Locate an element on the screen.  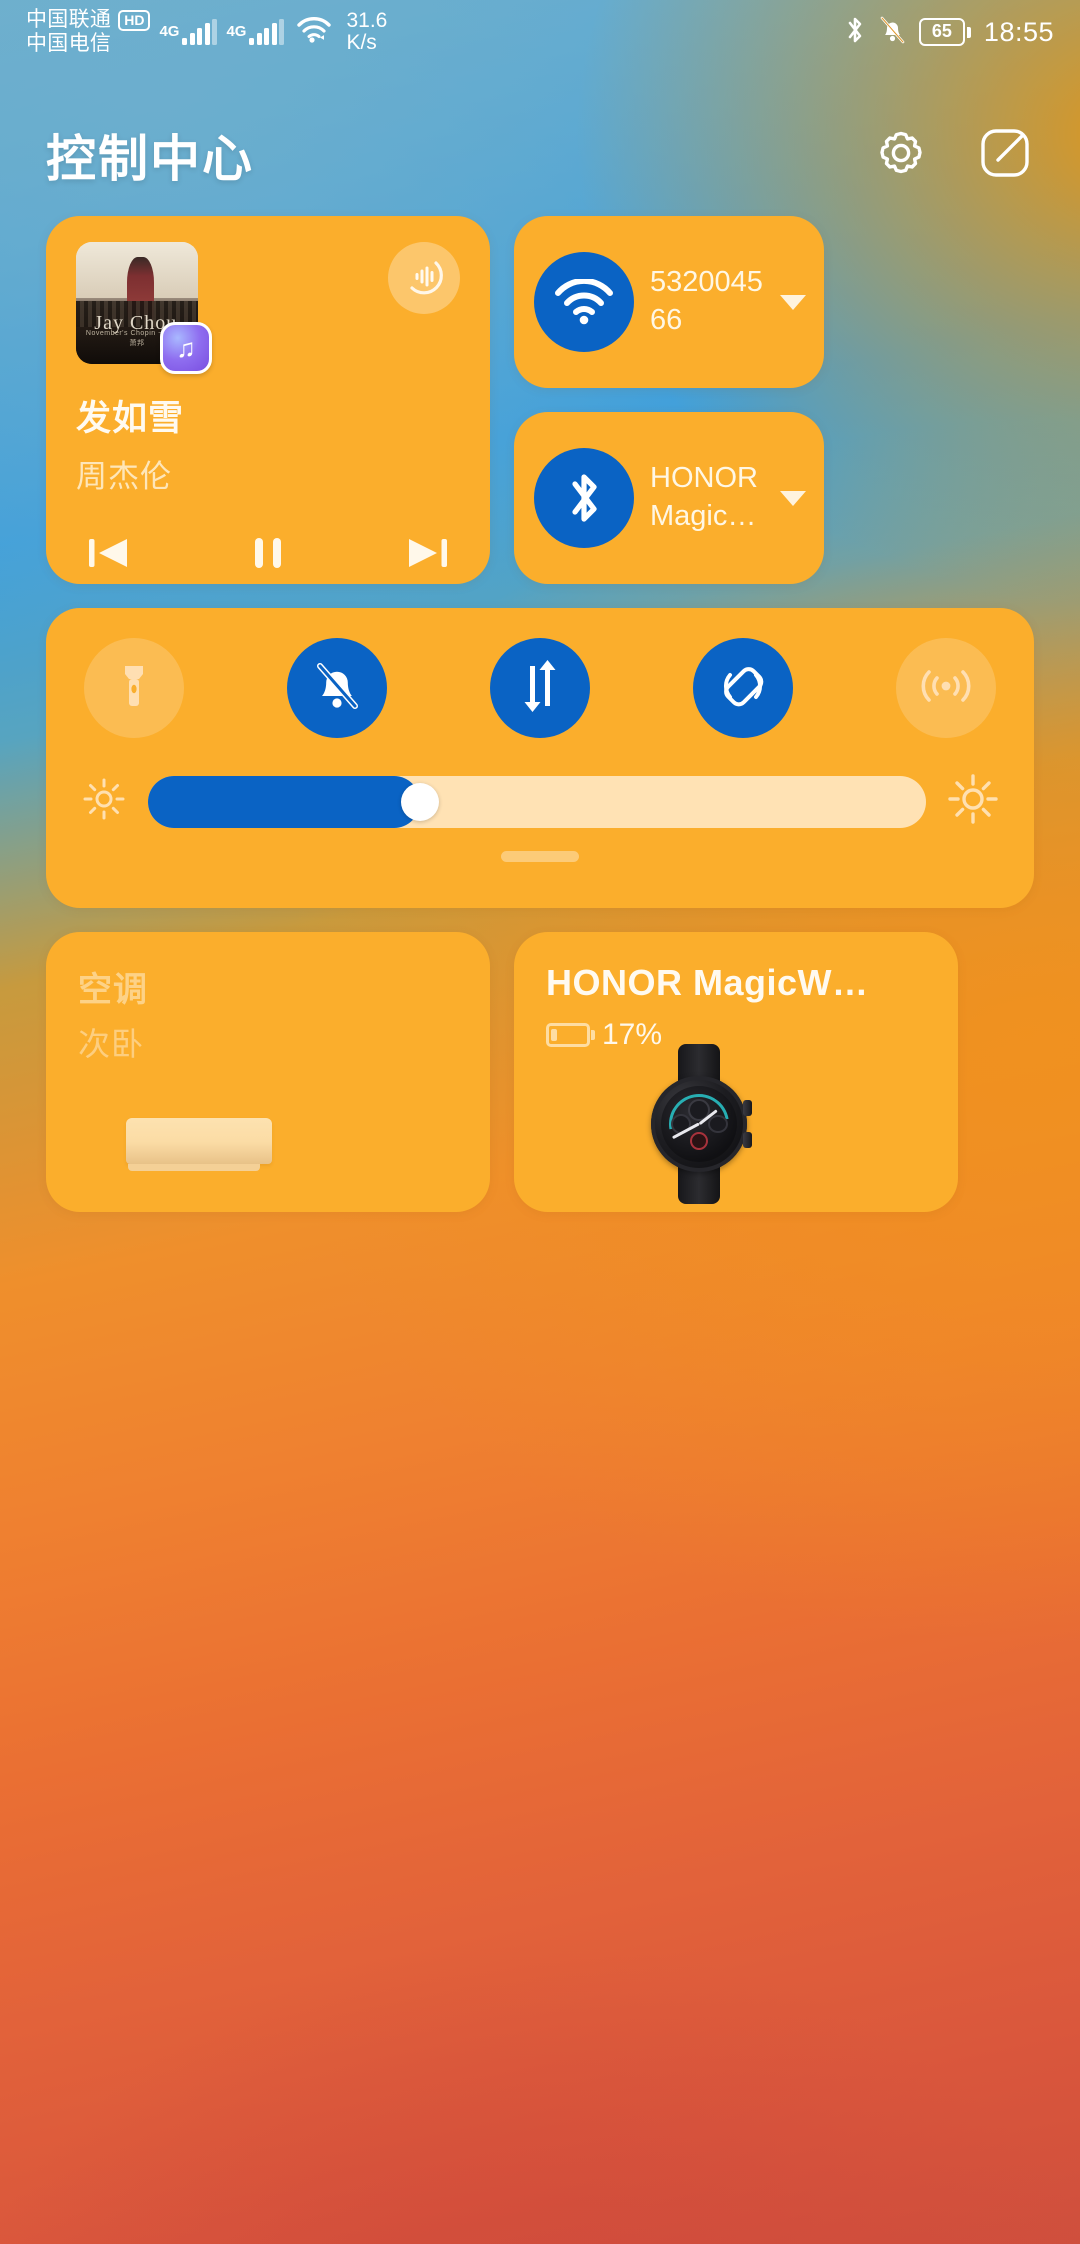
wifi-card: 532004566 is located at coordinates (669, 302).